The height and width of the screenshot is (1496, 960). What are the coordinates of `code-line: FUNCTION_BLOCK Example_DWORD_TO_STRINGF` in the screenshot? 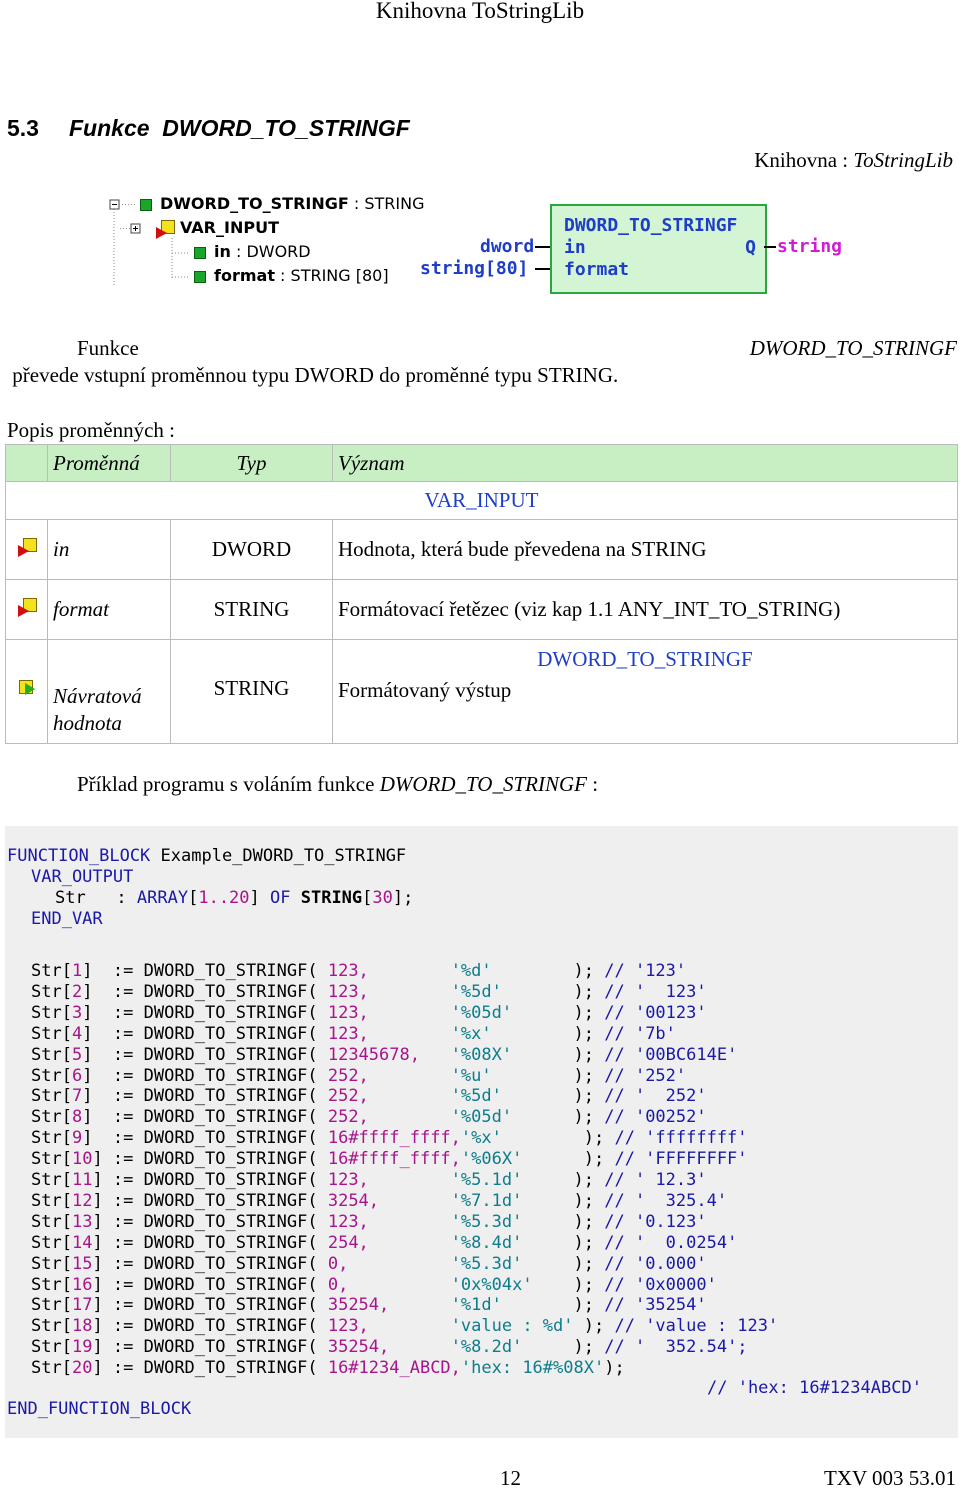 It's located at (206, 856).